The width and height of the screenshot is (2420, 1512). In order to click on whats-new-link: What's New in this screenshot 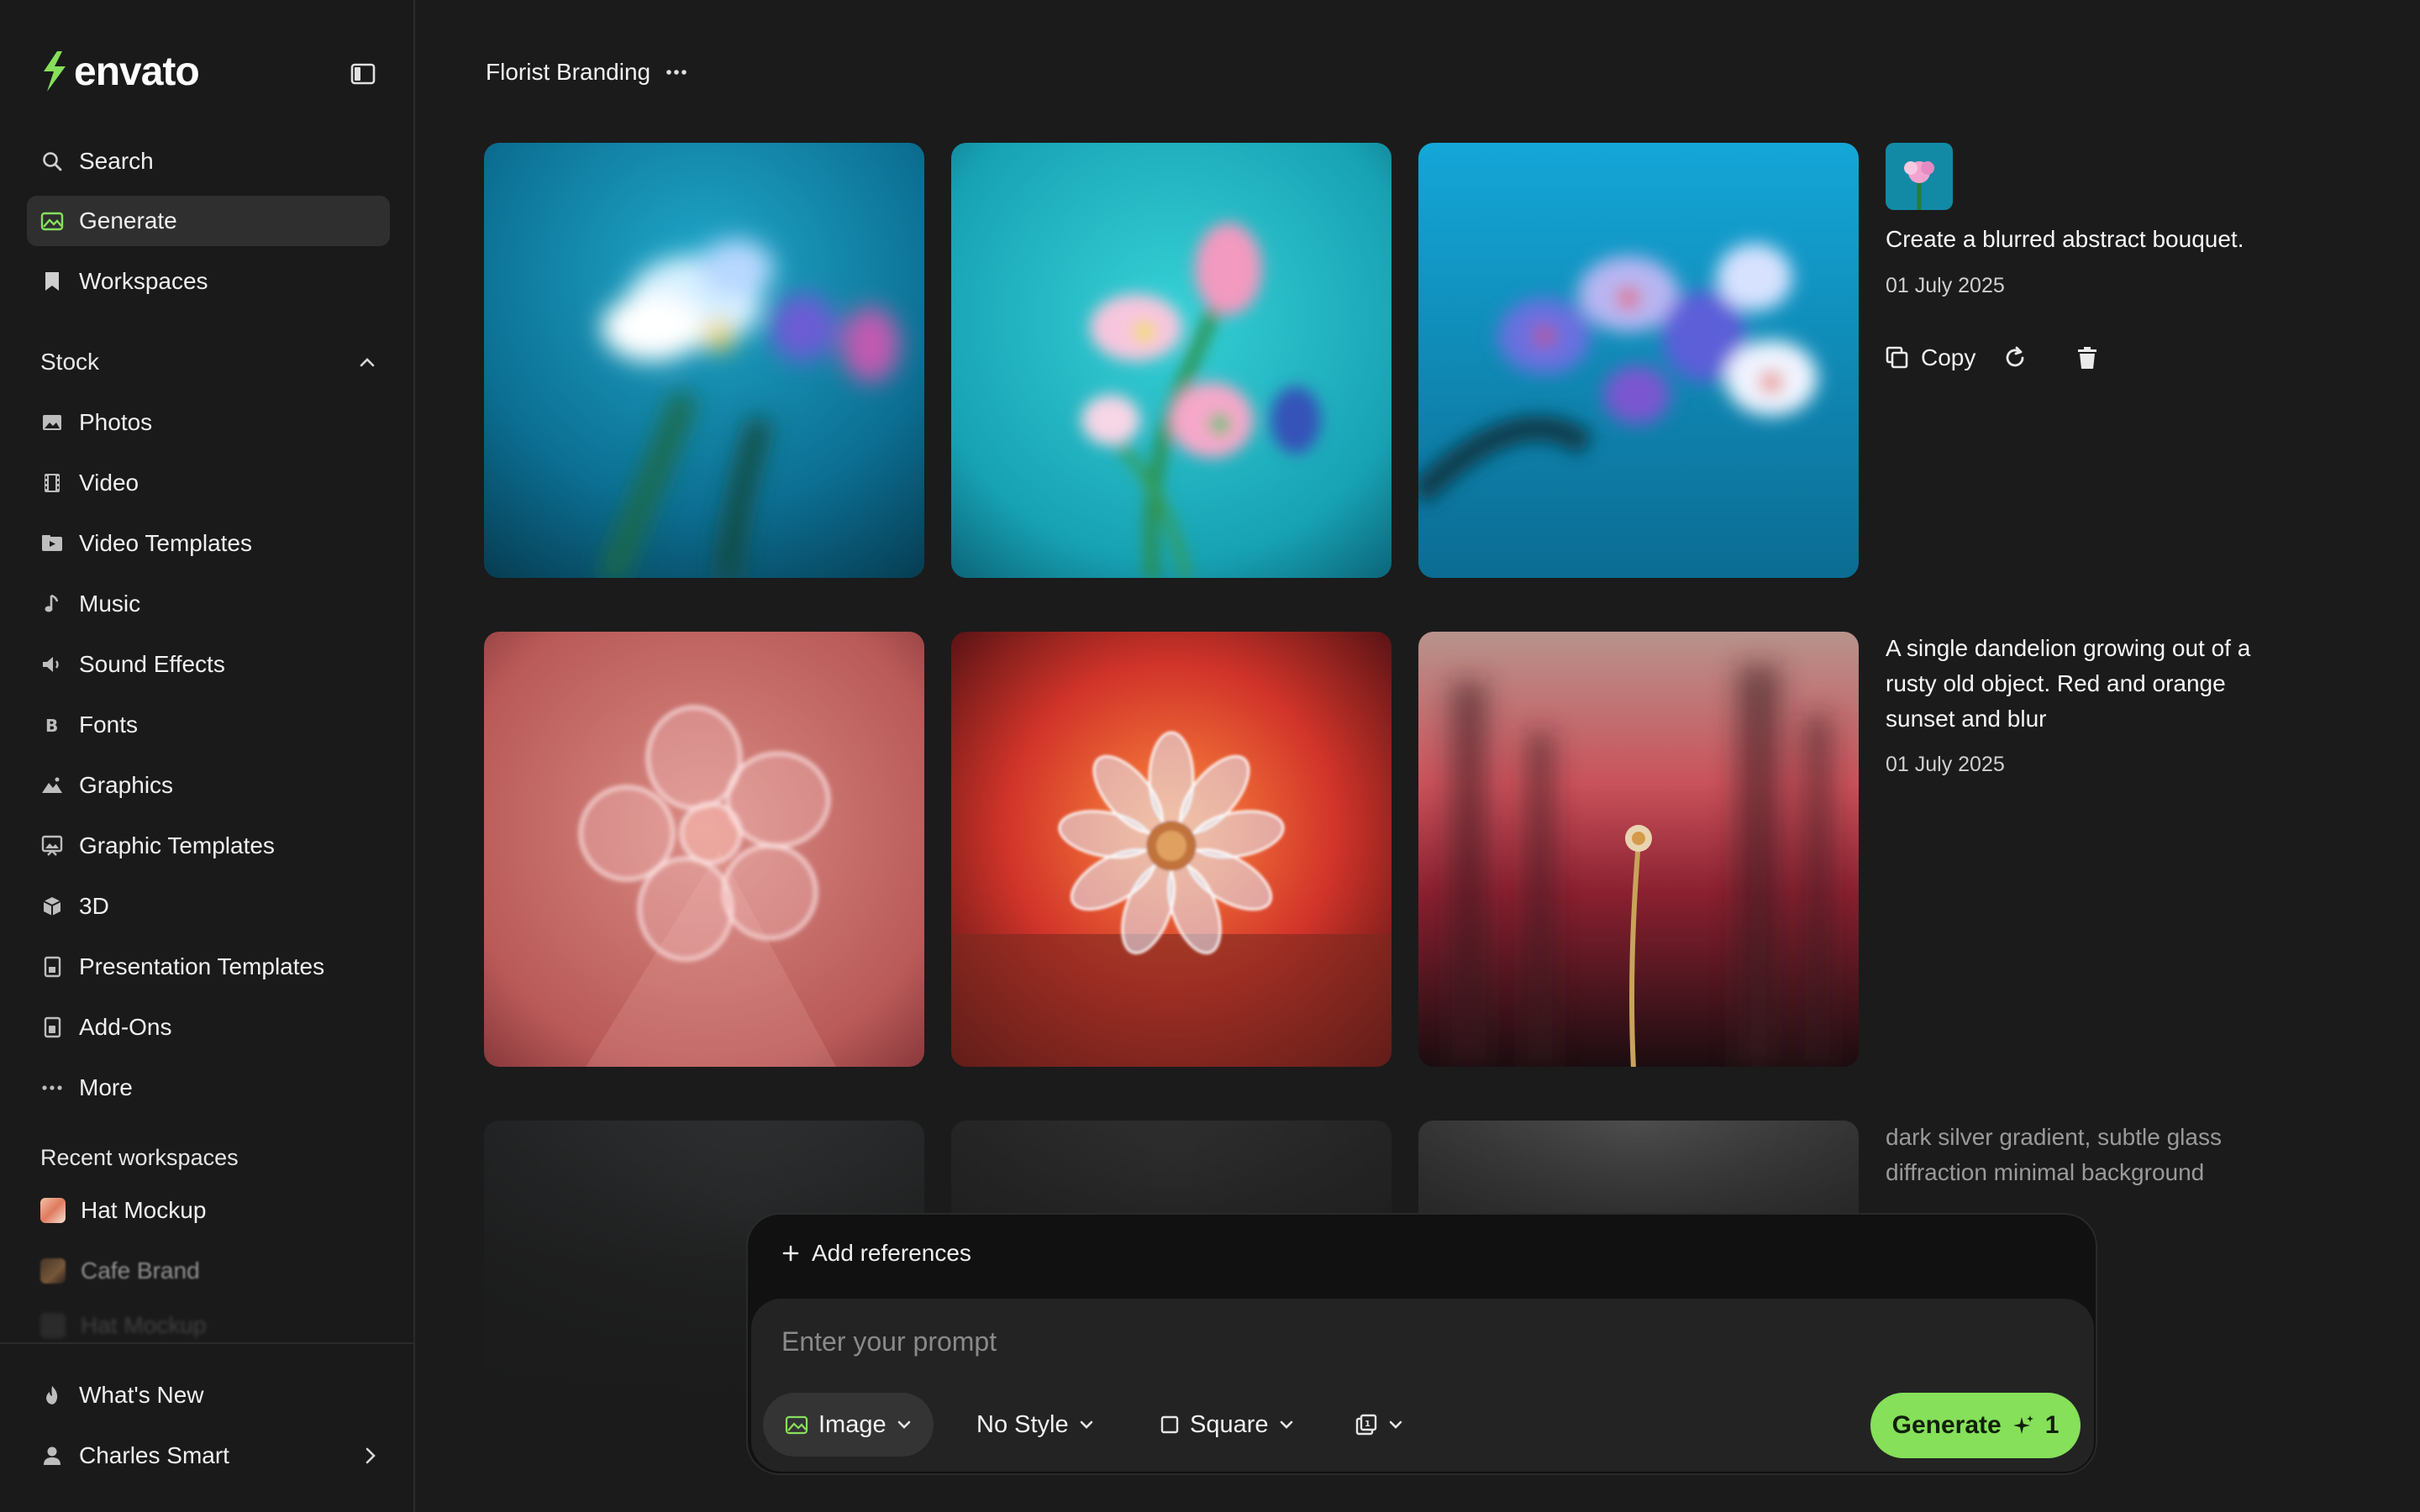, I will do `click(208, 1395)`.